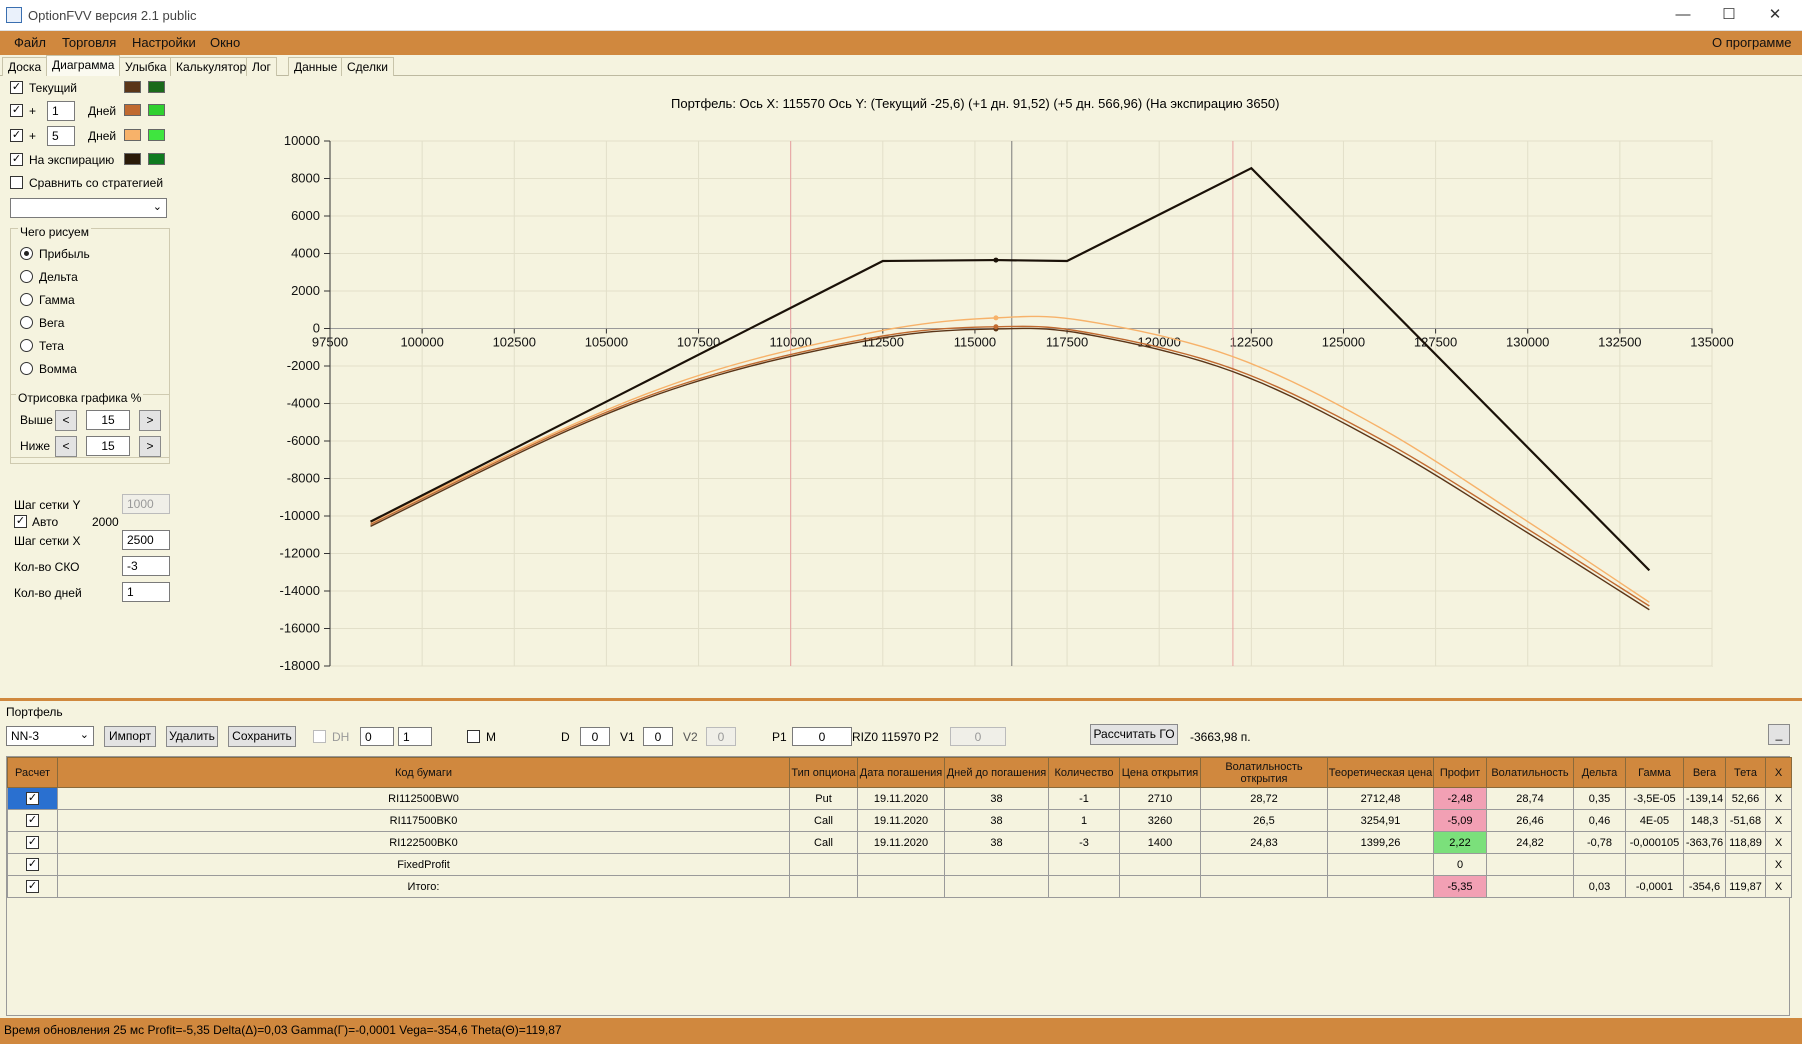 This screenshot has height=1044, width=1802. What do you see at coordinates (1264, 772) in the screenshot?
I see `col-header-open-vol: Волатильность открытия` at bounding box center [1264, 772].